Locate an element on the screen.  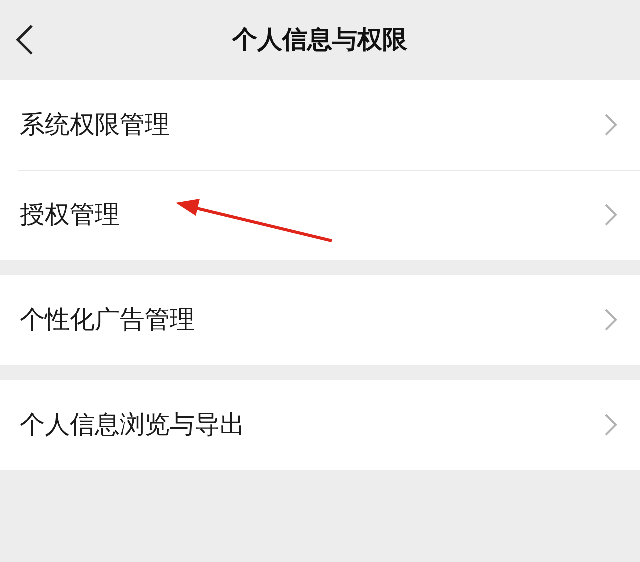
page-title: 个人信息与权限 is located at coordinates (320, 40).